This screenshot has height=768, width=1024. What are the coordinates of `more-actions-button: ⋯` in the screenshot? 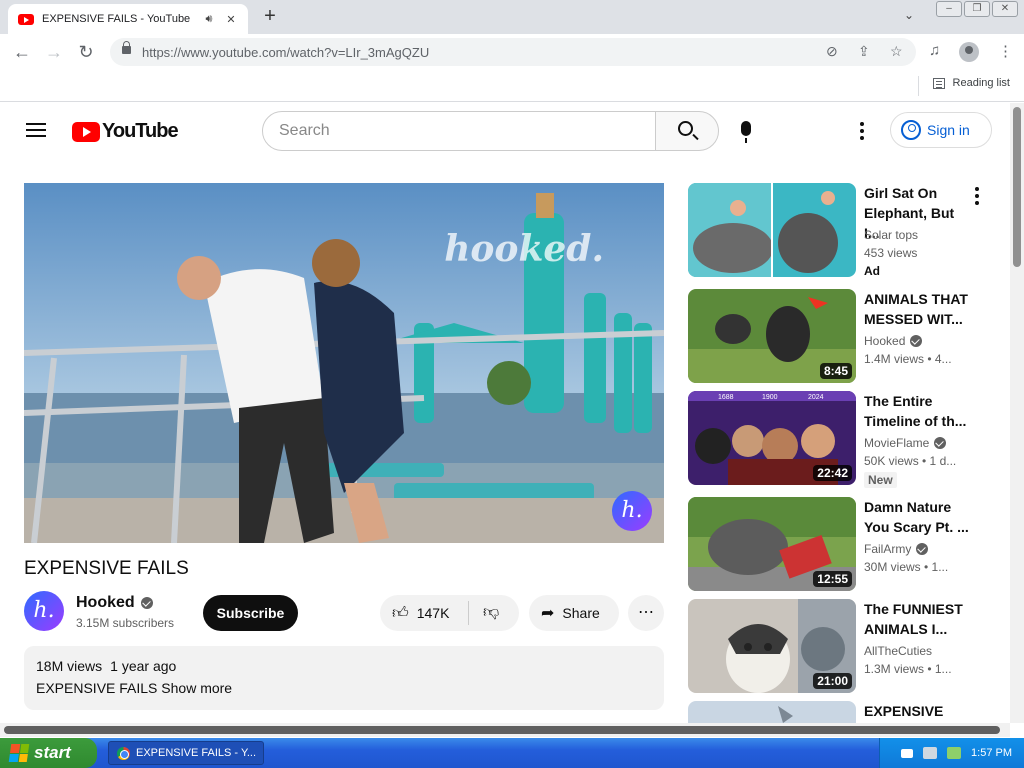 It's located at (646, 613).